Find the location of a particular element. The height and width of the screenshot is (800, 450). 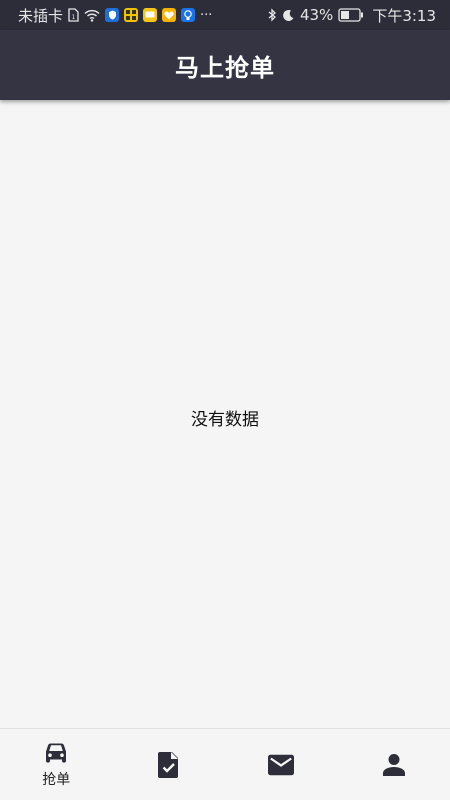

nav-item-messages is located at coordinates (281, 764).